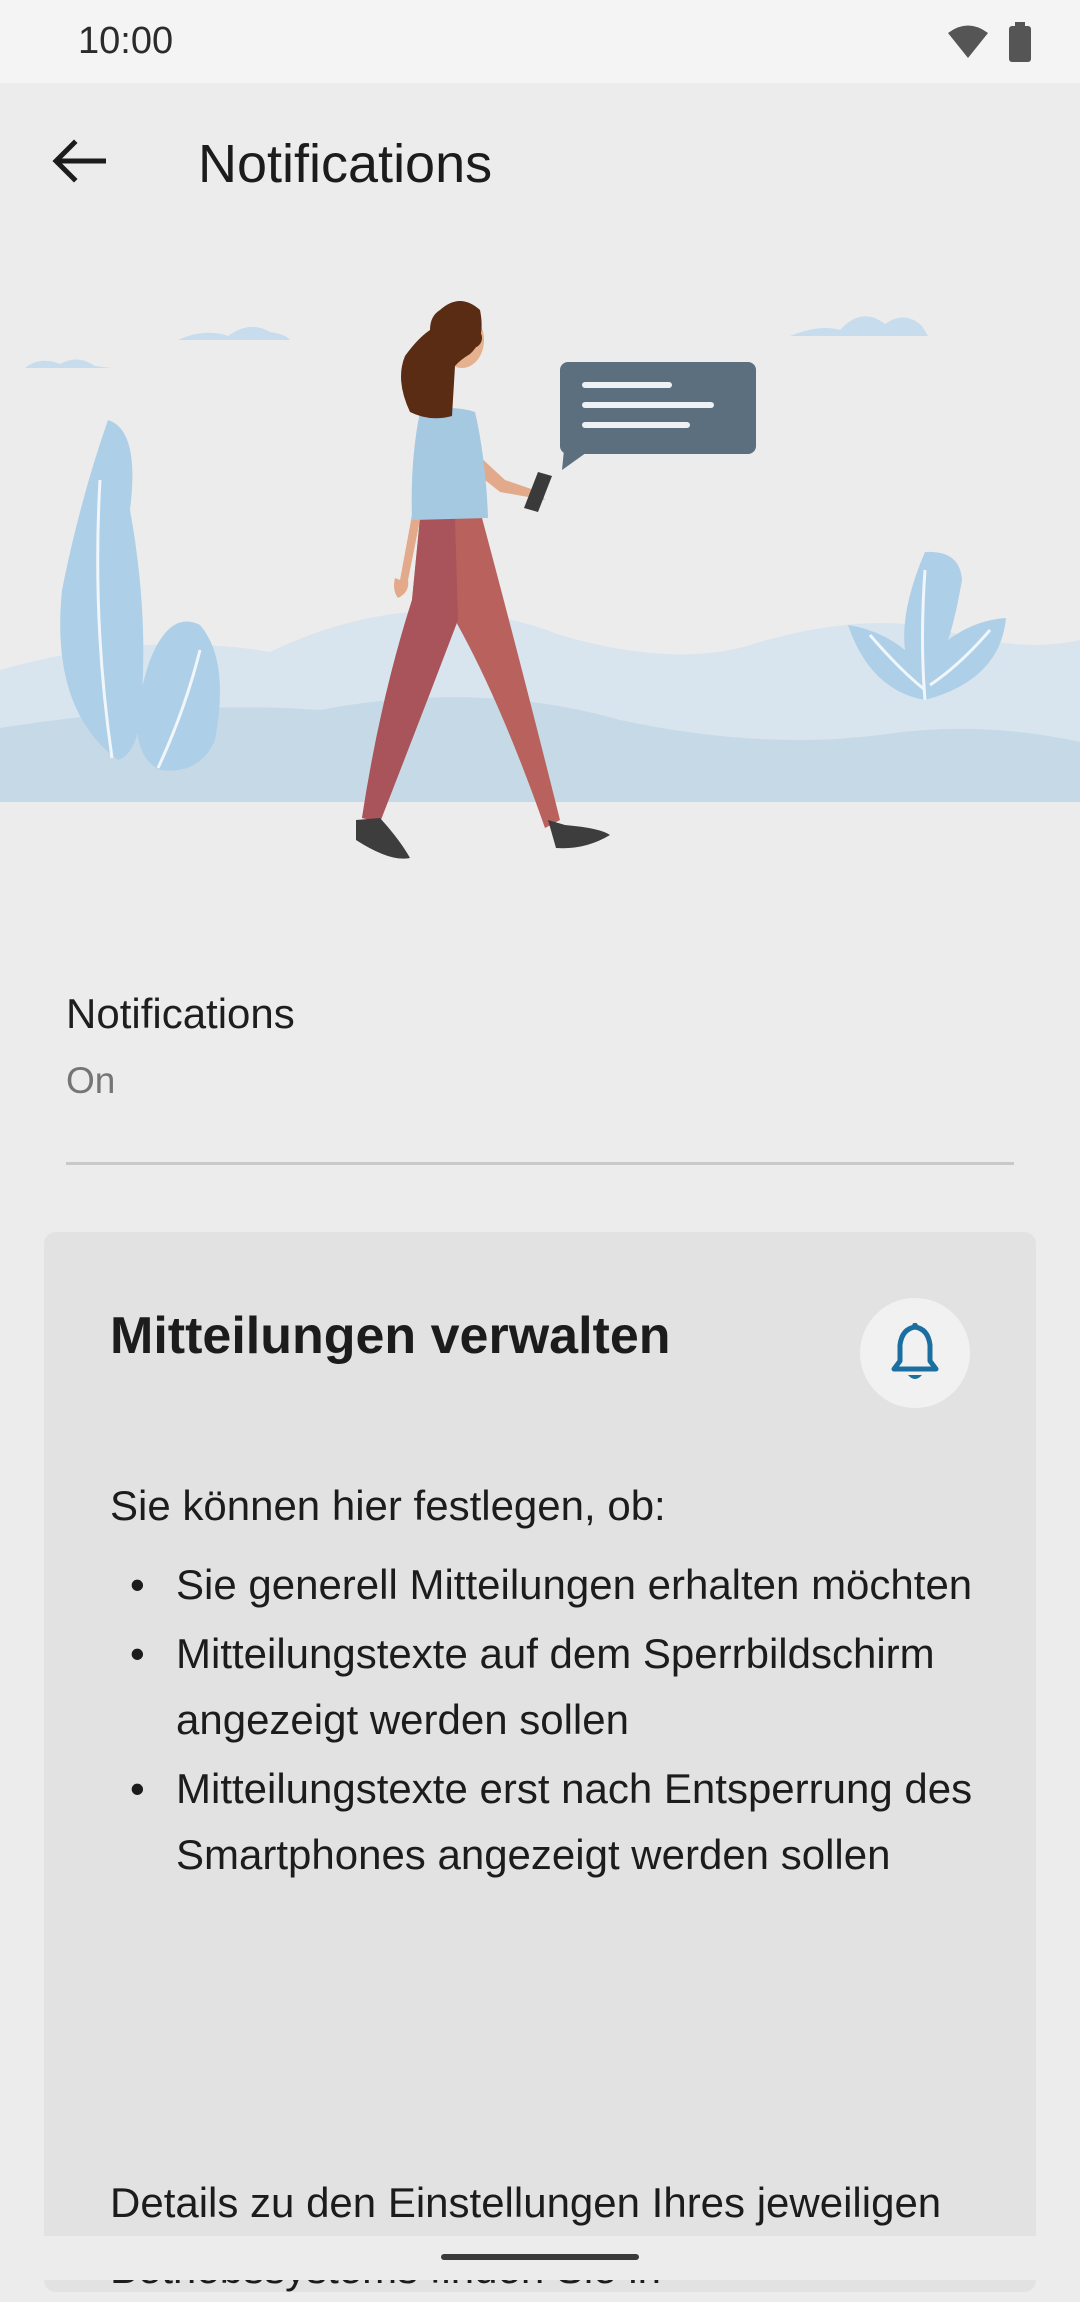 This screenshot has height=2302, width=1080. Describe the element at coordinates (968, 41) in the screenshot. I see `wifi-icon` at that location.